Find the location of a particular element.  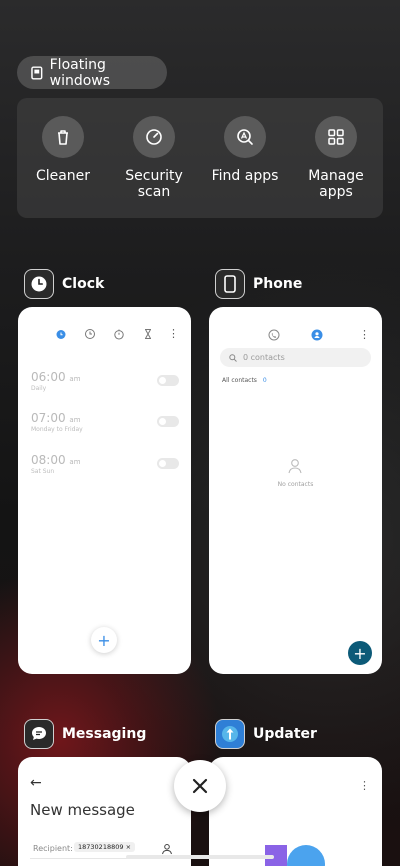

security-scan-label: Security scan is located at coordinates (154, 184).